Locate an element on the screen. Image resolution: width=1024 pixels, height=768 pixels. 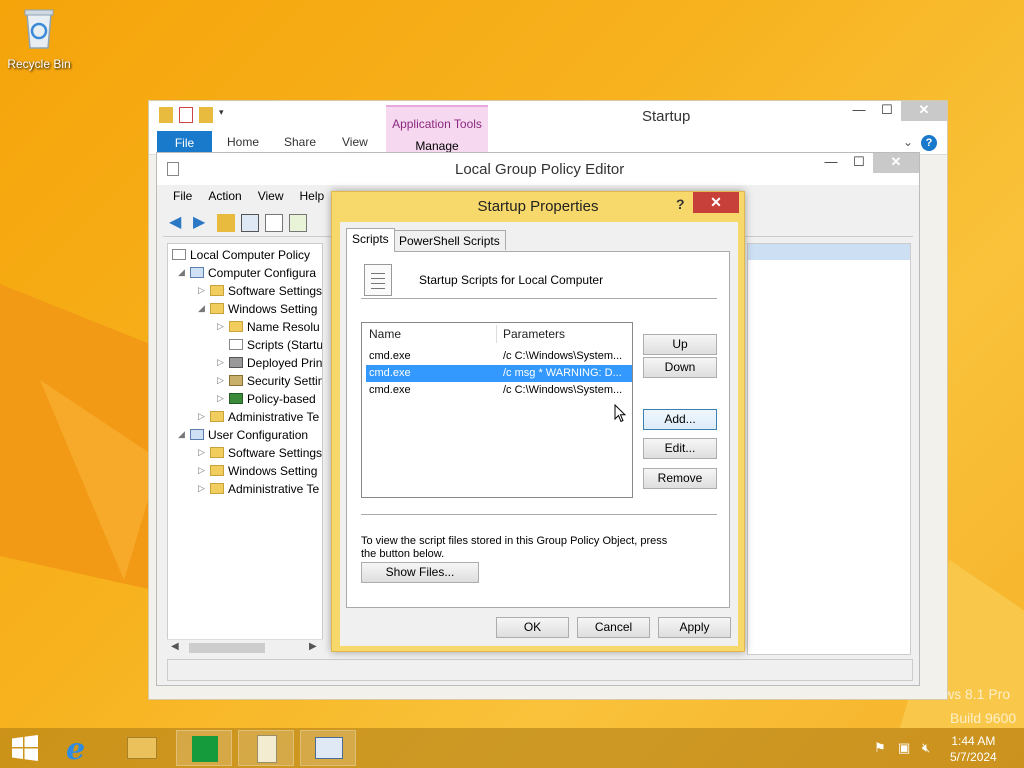
taskbar: e ⚑ ▣ 🔇︎ 1:44 AM 5/7/2024 is located at coordinates (512, 748).